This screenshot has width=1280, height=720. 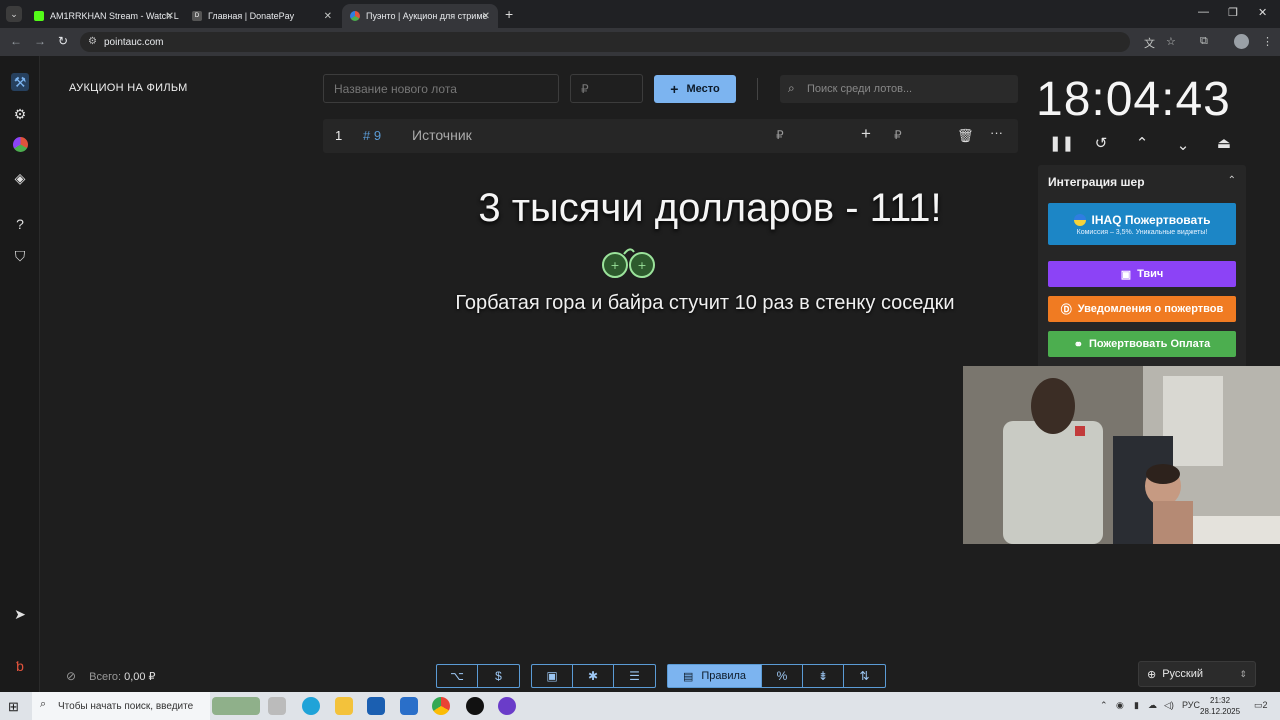 I want to click on more-icon: ···, so click(x=996, y=132).